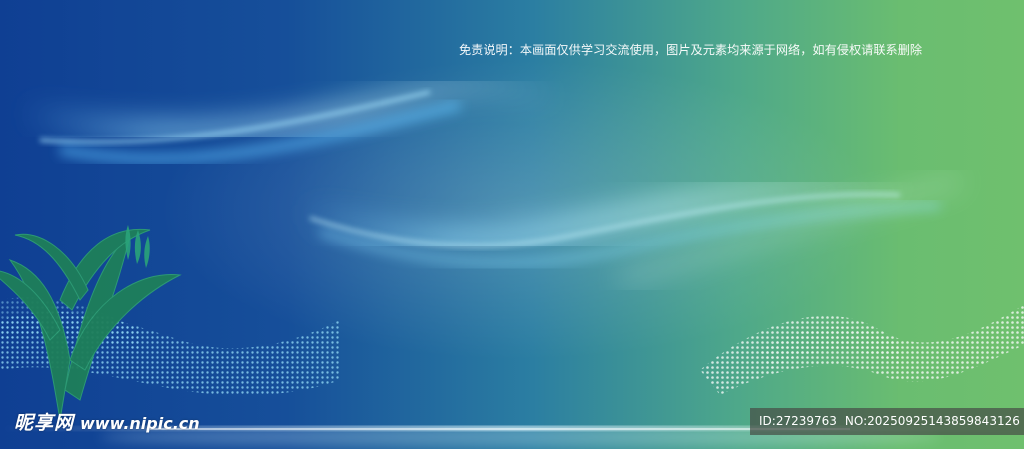  Describe the element at coordinates (691, 50) in the screenshot. I see `disclaimer-text: 免责说明：本画面仅供学习交流使用，图片及元素均来源于网络，如有侵权请联系删除` at that location.